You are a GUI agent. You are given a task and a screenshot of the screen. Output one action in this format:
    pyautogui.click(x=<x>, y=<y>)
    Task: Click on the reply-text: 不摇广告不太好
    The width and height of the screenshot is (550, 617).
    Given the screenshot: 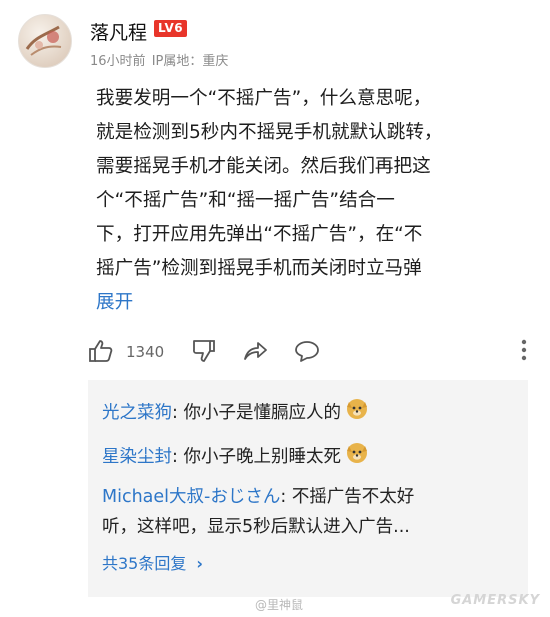 What is the action you would take?
    pyautogui.click(x=353, y=497)
    